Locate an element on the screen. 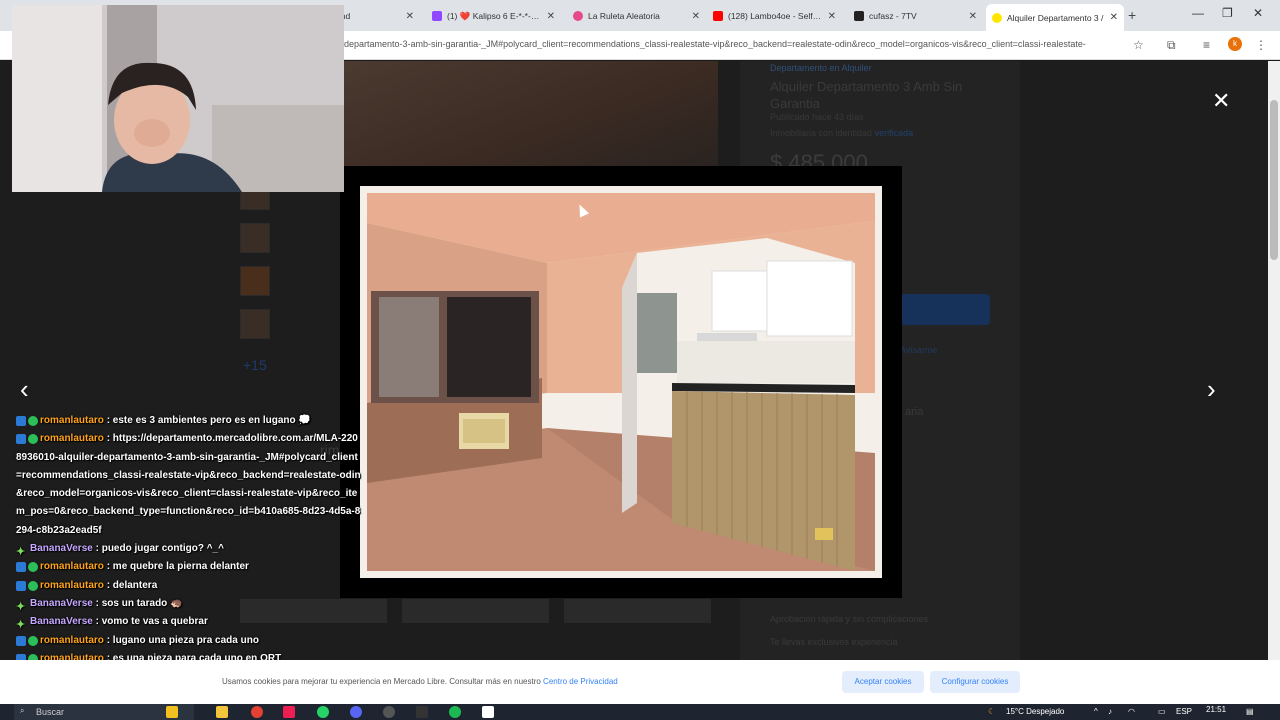 Image resolution: width=1280 pixels, height=720 pixels. tray-arrow-icon: ^ is located at coordinates (1096, 711).